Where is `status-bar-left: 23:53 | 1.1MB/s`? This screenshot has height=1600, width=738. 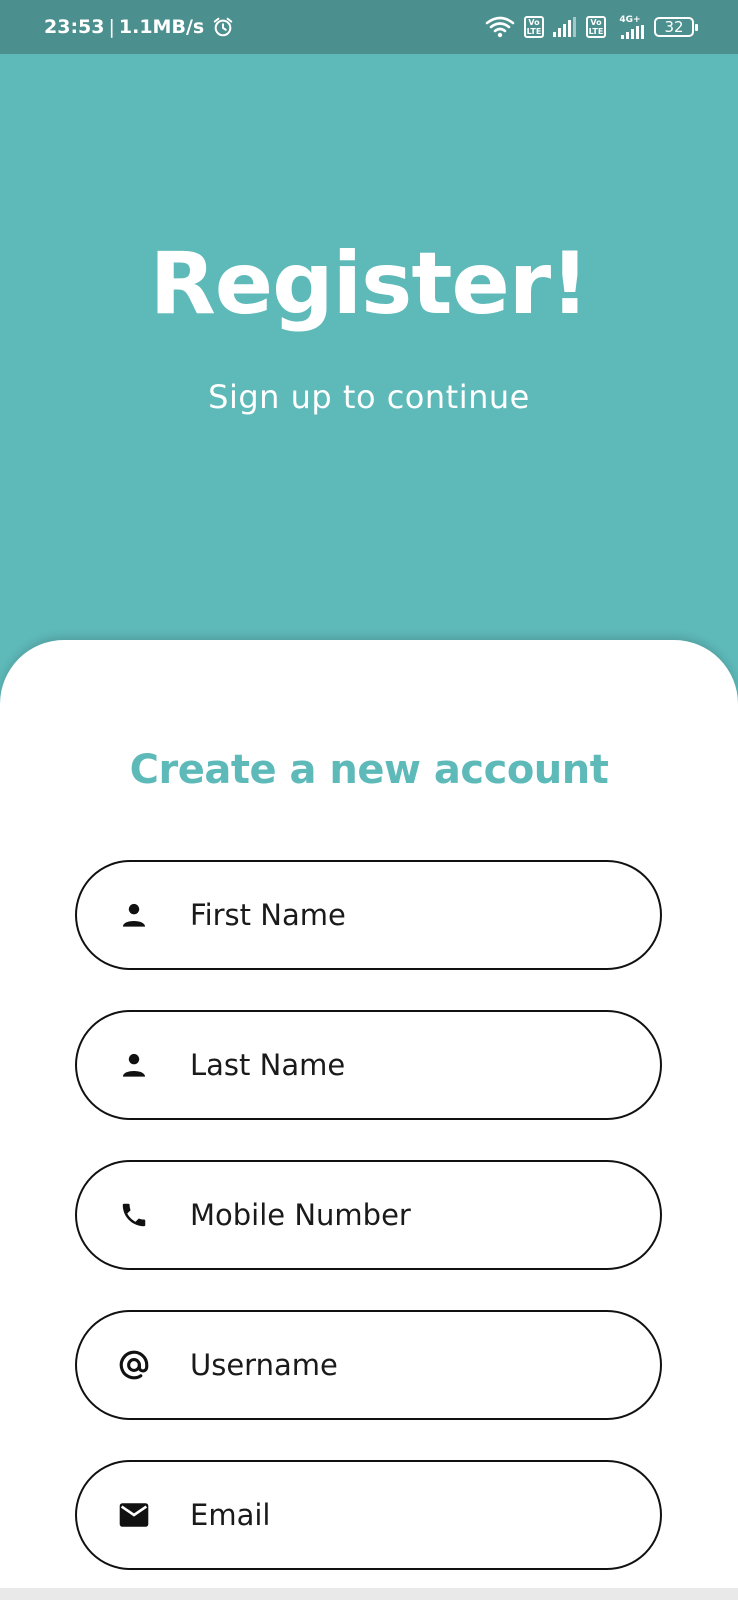
status-bar-left: 23:53 | 1.1MB/s is located at coordinates (139, 27).